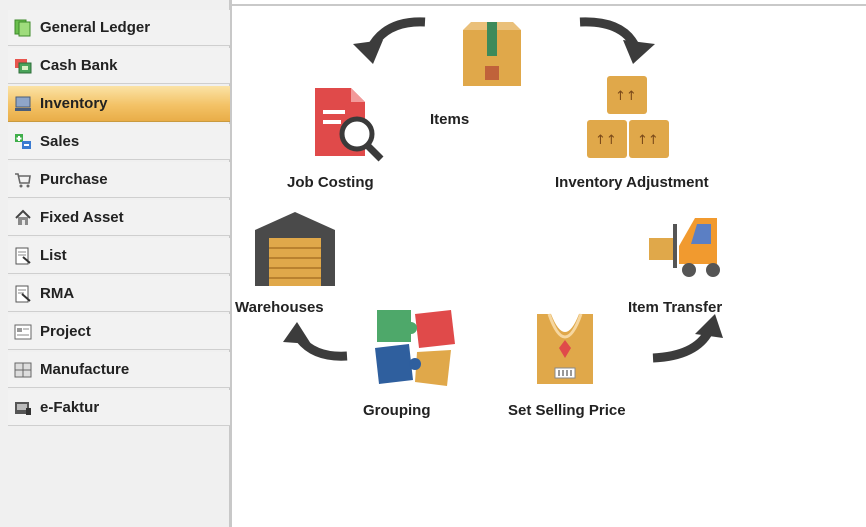  Describe the element at coordinates (492, 54) in the screenshot. I see `box-icon` at that location.